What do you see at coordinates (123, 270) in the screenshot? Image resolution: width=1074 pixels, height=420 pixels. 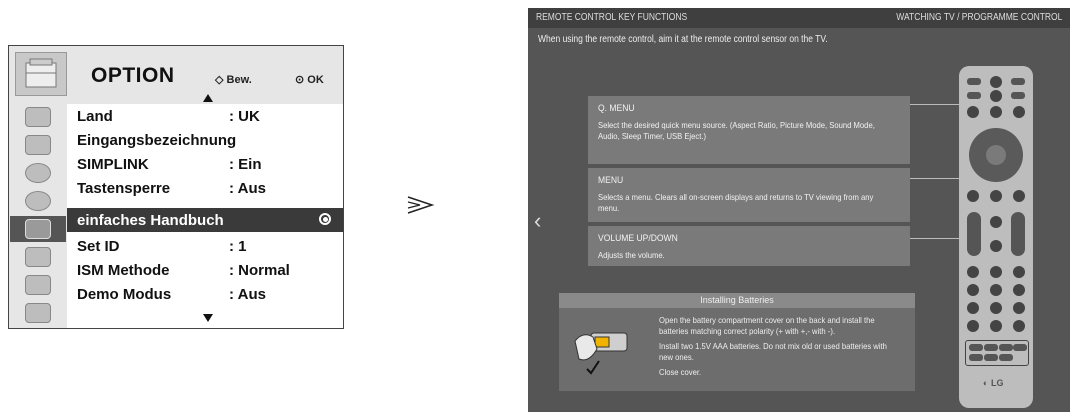 I see `row-label: ISM Methode` at bounding box center [123, 270].